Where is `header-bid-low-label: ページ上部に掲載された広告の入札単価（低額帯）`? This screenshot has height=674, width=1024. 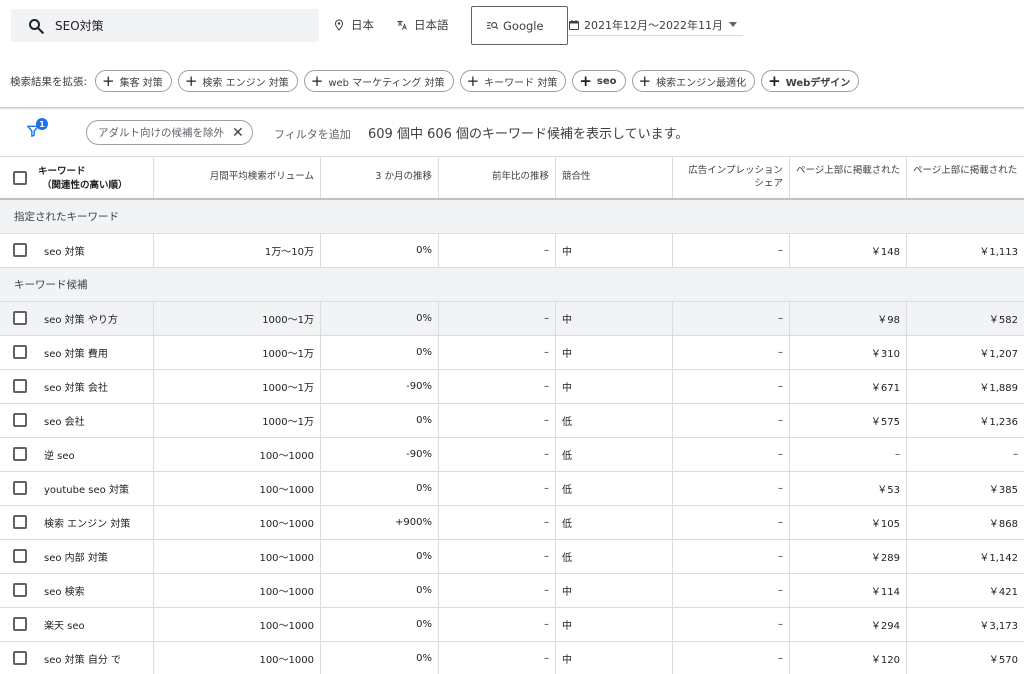
header-bid-low-label: ページ上部に掲載された広告の入札単価（低額帯） is located at coordinates (848, 170).